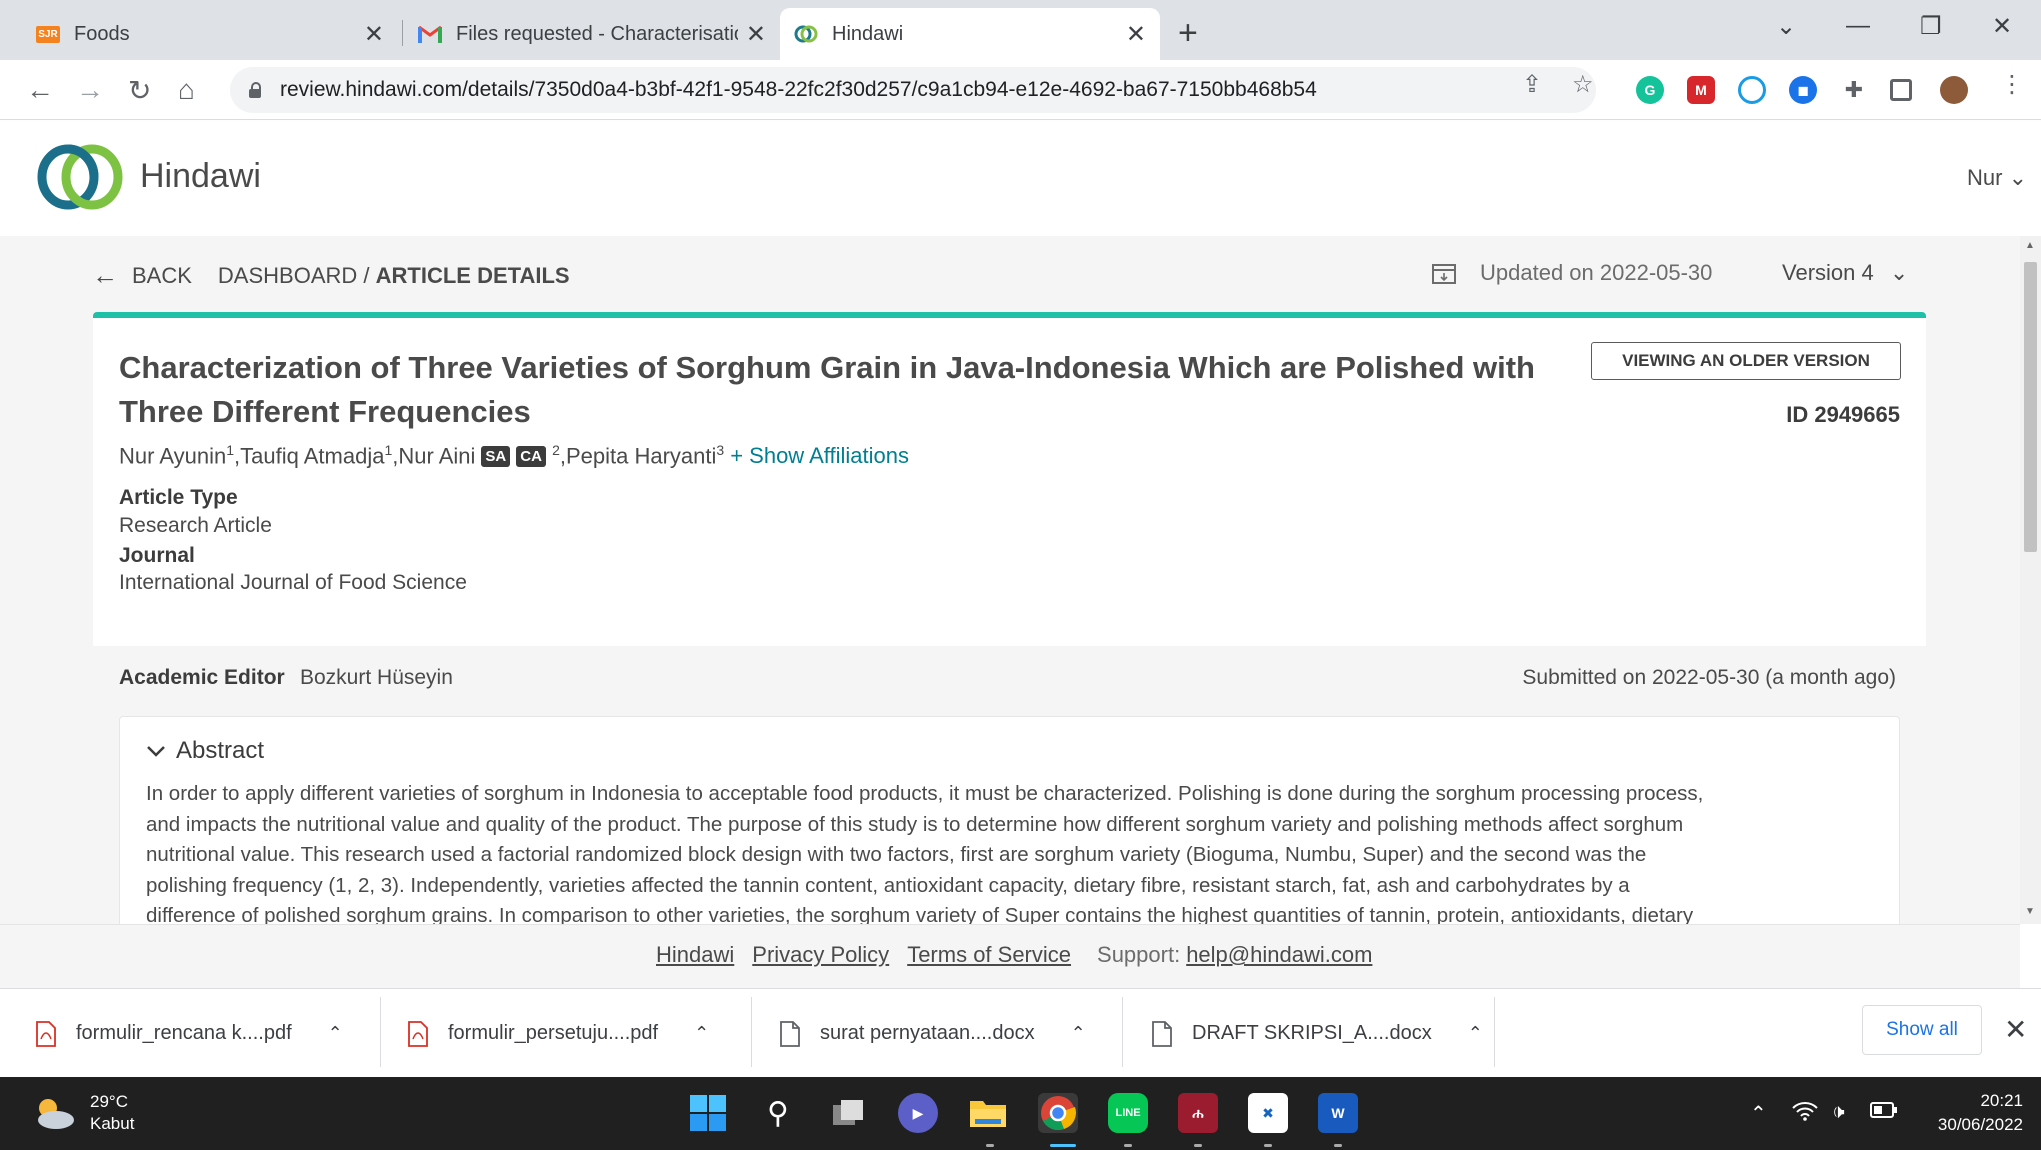 The height and width of the screenshot is (1150, 2041). Describe the element at coordinates (56, 1114) in the screenshot. I see `cloudy-weather-icon` at that location.